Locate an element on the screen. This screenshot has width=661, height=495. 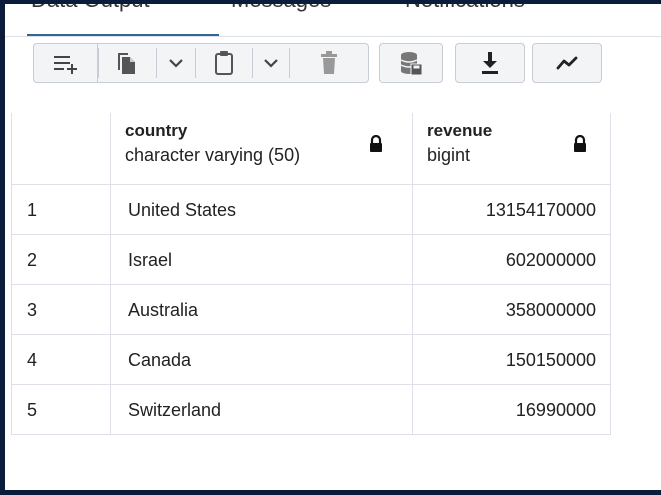
window-frame-left is located at coordinates (2, 247).